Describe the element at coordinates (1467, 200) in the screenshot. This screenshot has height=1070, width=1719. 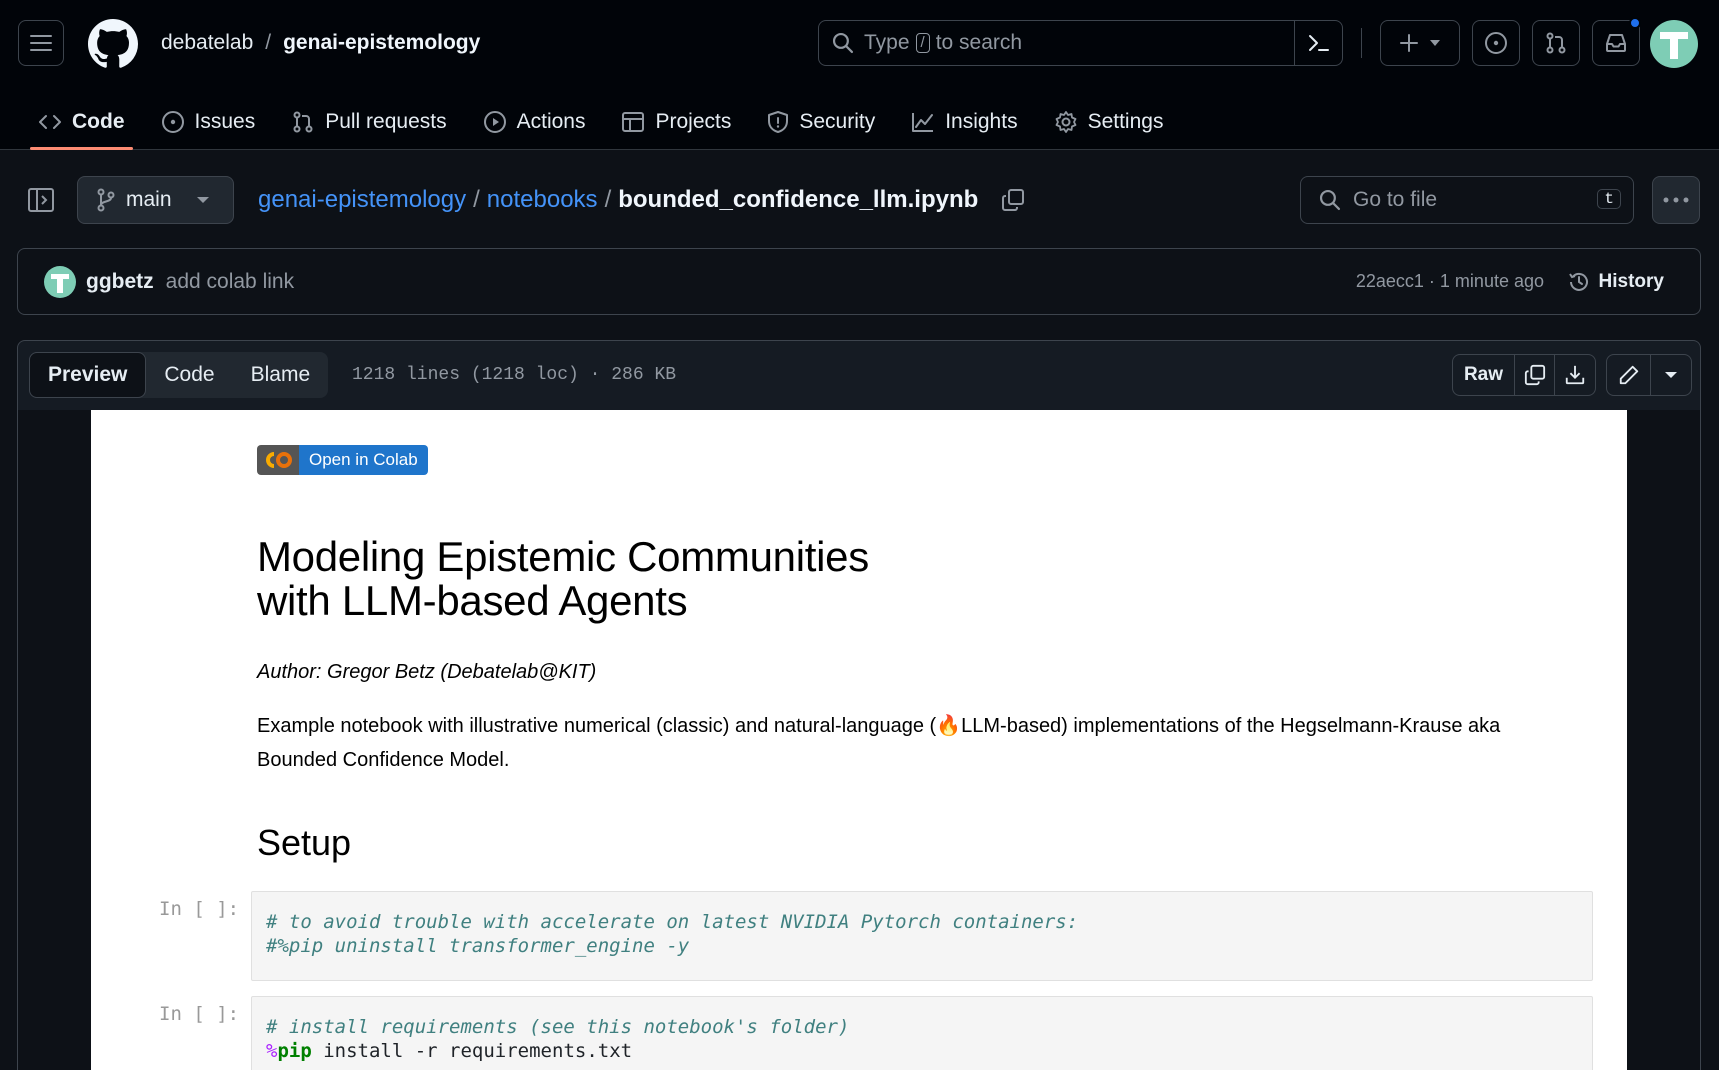
I see `go-to-file-input: Go to file t` at that location.